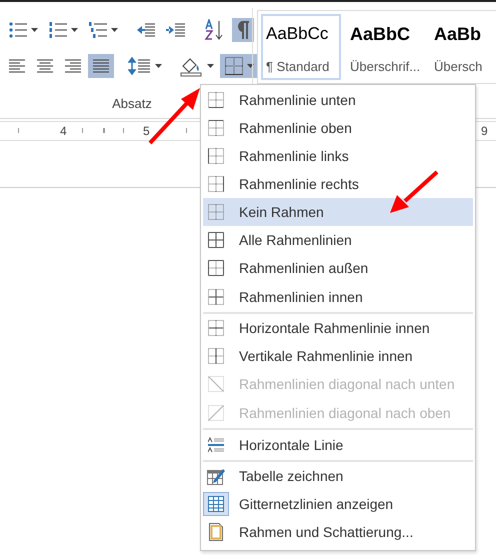 The width and height of the screenshot is (496, 555). What do you see at coordinates (338, 446) in the screenshot?
I see `menu-item: Horizontale Linie` at bounding box center [338, 446].